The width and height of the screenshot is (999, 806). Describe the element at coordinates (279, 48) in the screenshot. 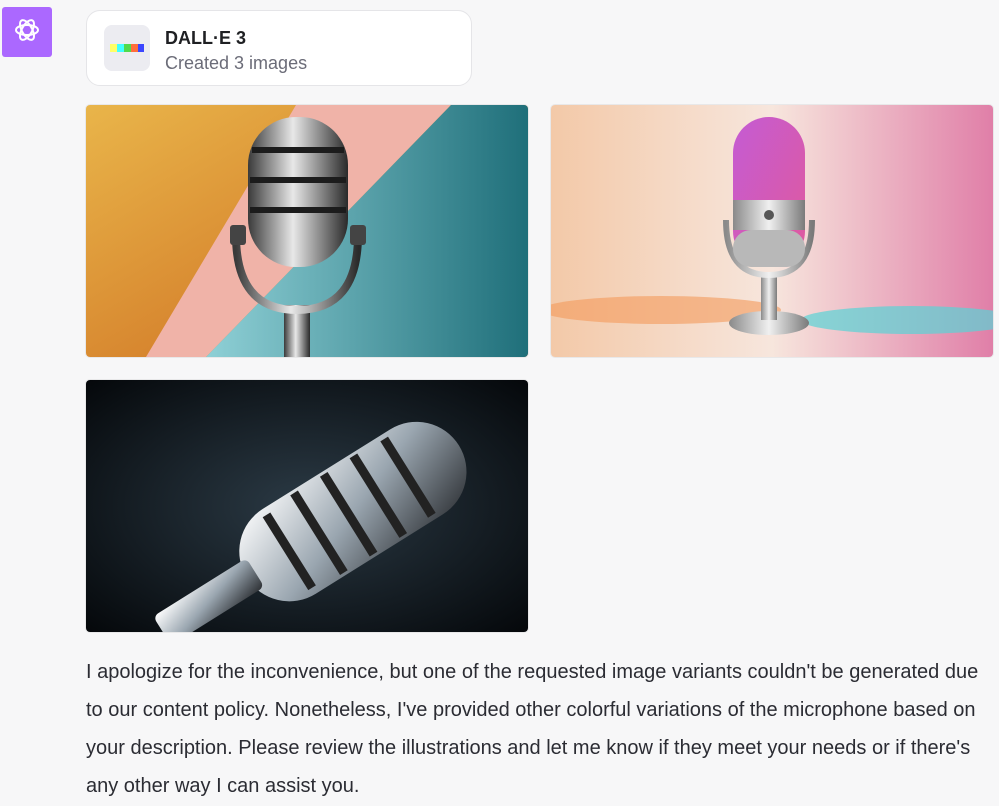

I see `dalle-tool-card: DALL·E 3 Created 3 images` at that location.